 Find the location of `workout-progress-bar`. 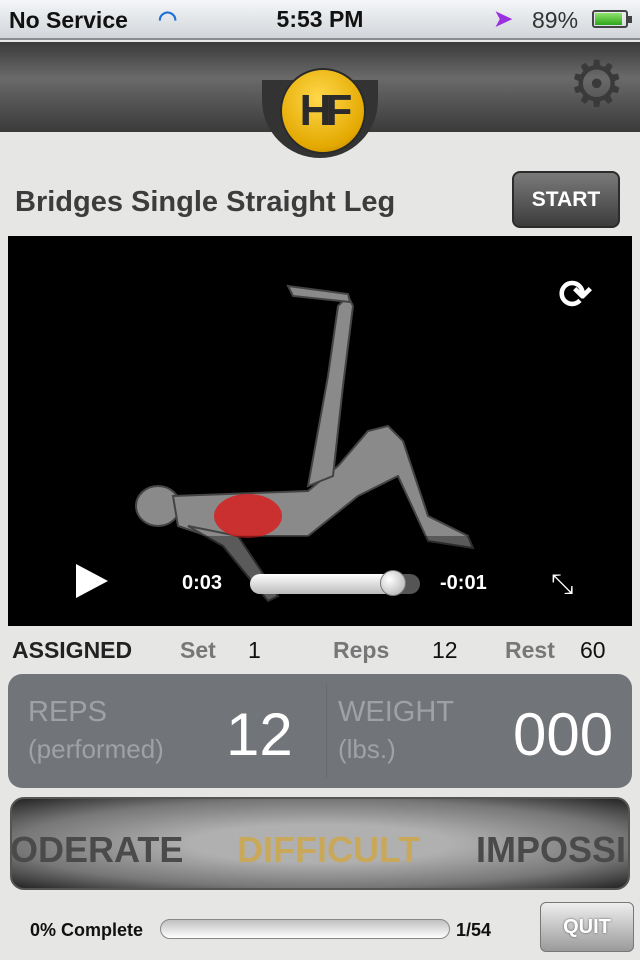

workout-progress-bar is located at coordinates (305, 929).